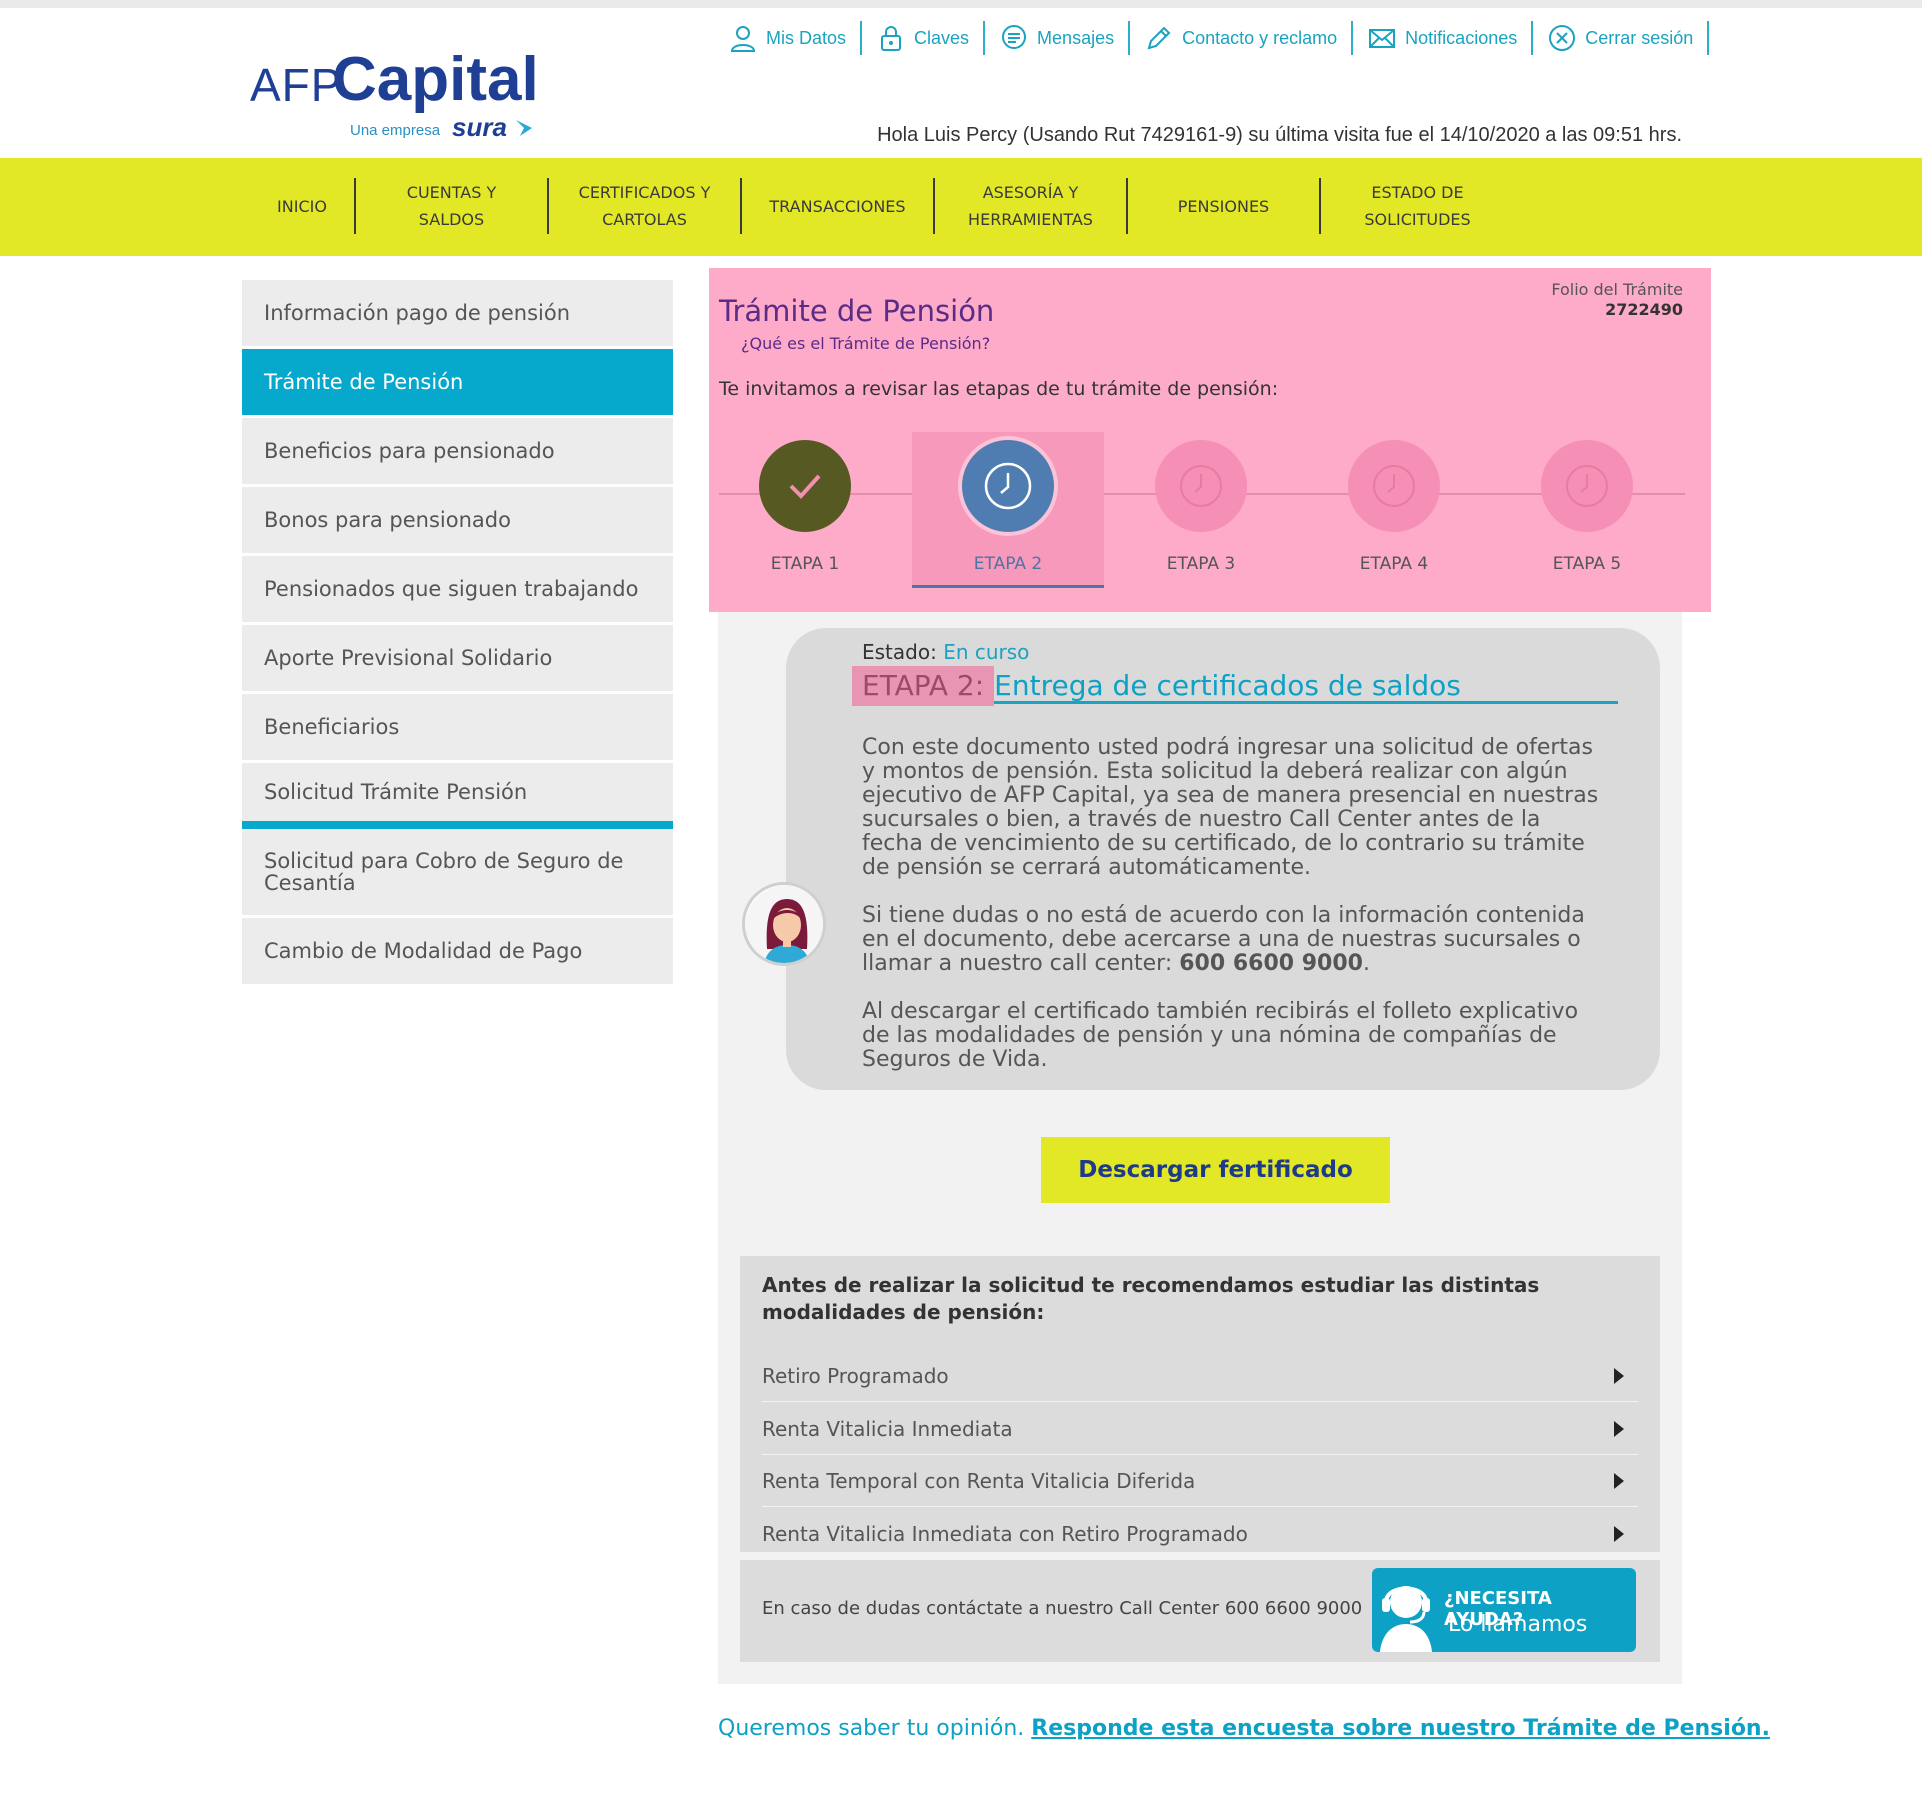 Image resolution: width=1922 pixels, height=1799 pixels. Describe the element at coordinates (875, 1728) in the screenshot. I see `opinion-label: Queremos saber tu opinión.` at that location.